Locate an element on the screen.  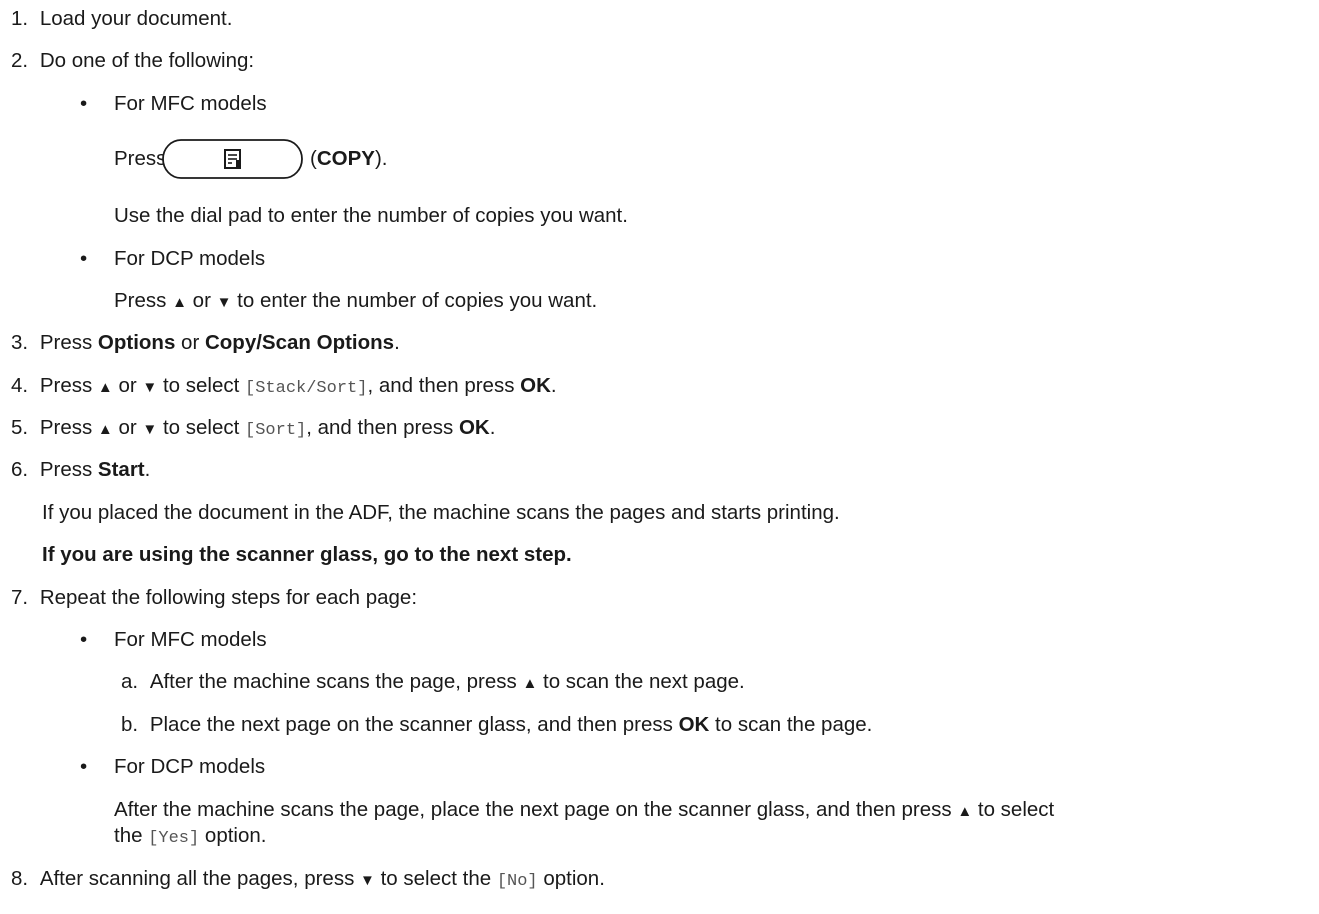
mfc-heading: For MFC models is located at coordinates (190, 103).